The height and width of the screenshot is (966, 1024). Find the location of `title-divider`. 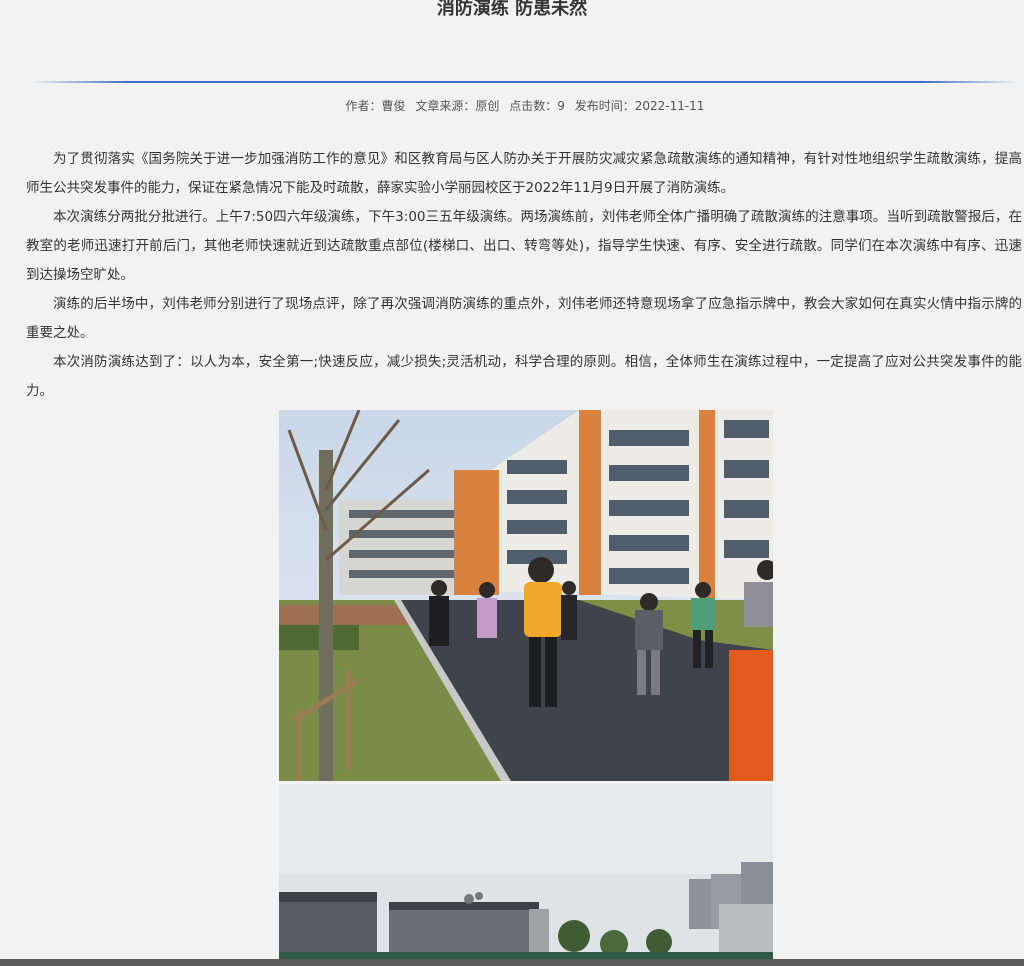

title-divider is located at coordinates (525, 82).